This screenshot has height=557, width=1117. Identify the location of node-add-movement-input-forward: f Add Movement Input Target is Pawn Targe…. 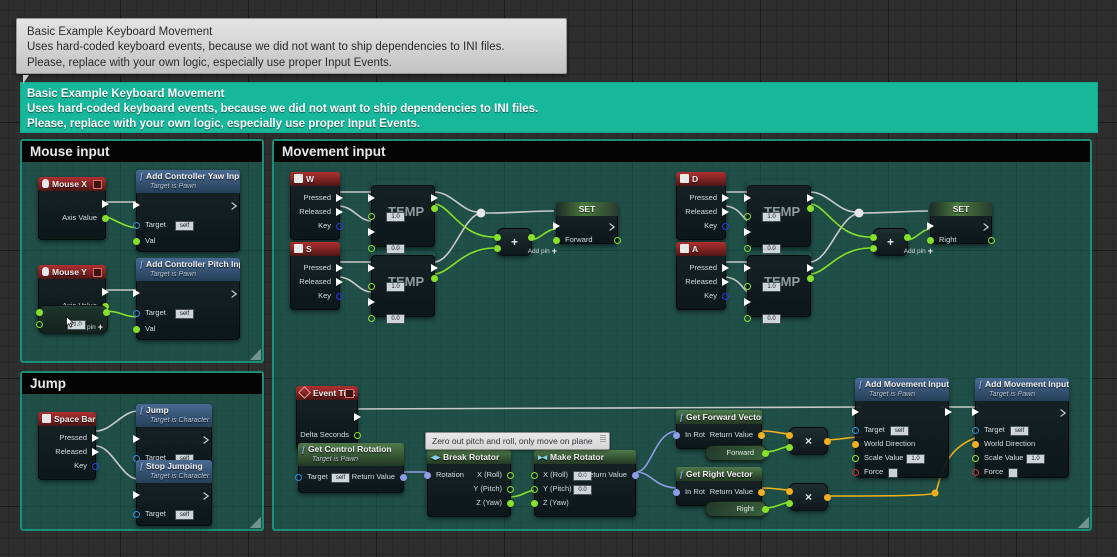
(902, 428).